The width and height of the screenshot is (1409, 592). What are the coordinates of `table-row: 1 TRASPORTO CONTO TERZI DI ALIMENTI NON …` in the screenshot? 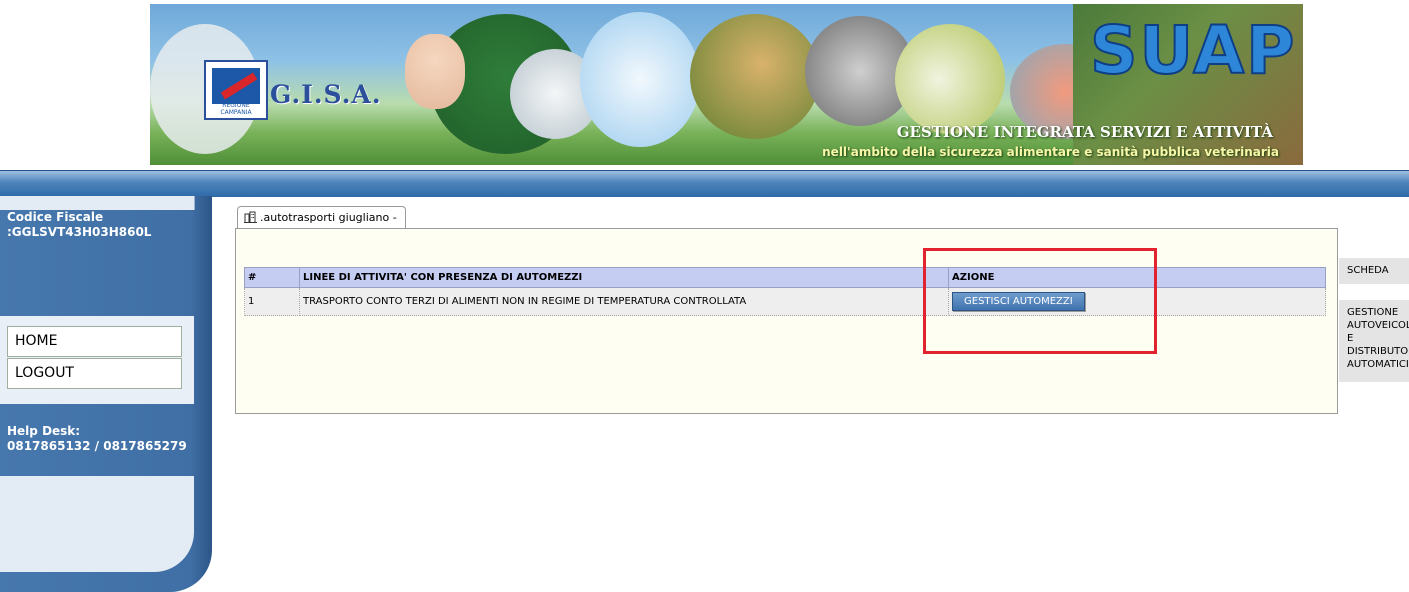 It's located at (785, 301).